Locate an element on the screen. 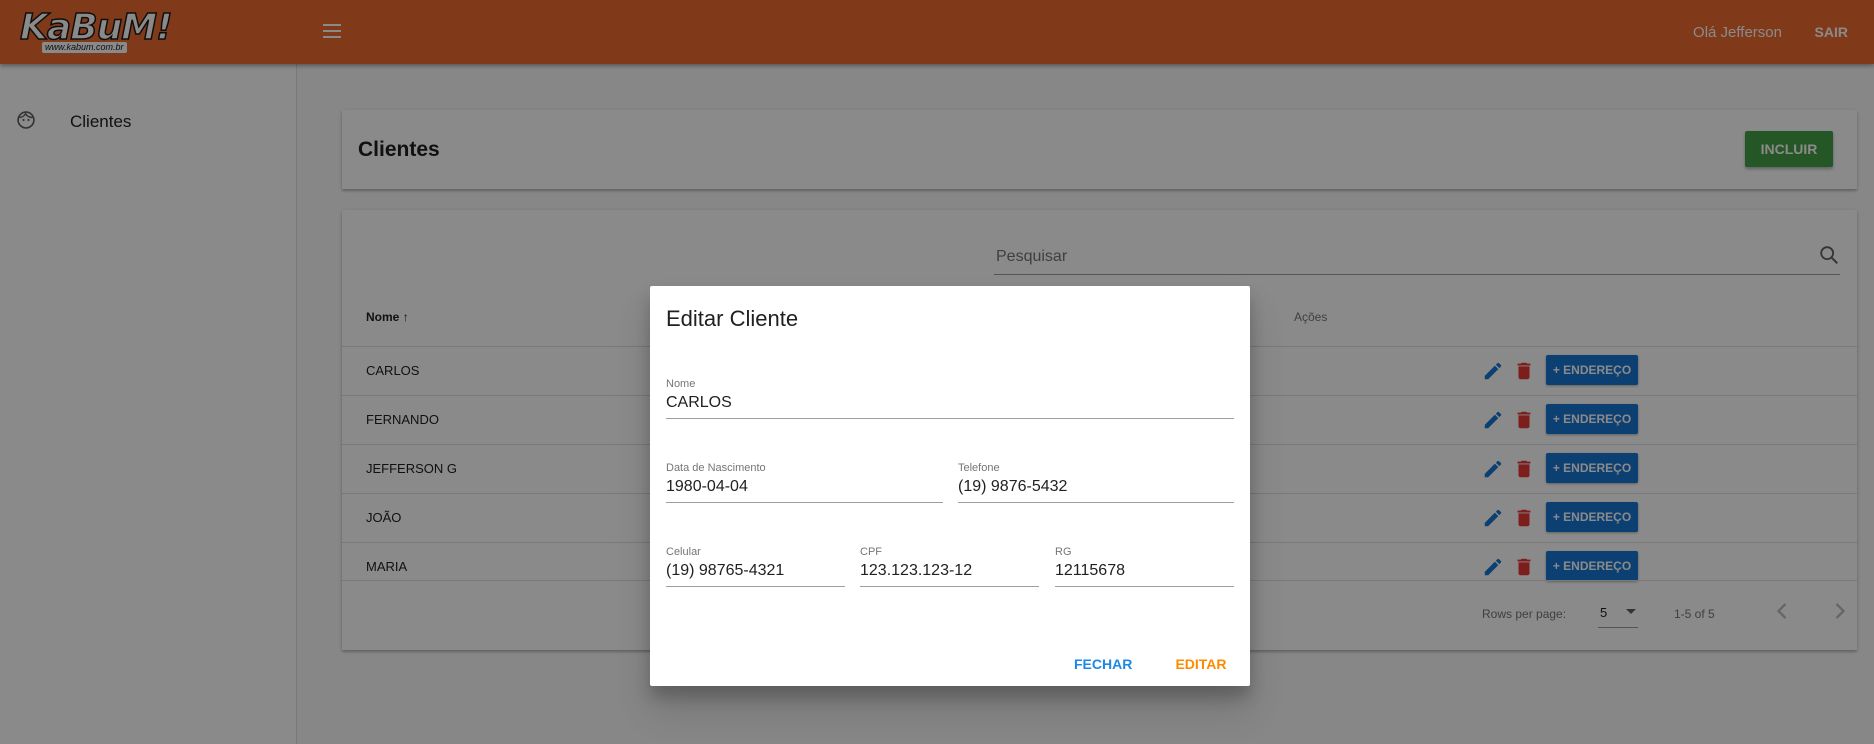 This screenshot has width=1874, height=744. close-dialog-button: FECHAR is located at coordinates (1103, 664).